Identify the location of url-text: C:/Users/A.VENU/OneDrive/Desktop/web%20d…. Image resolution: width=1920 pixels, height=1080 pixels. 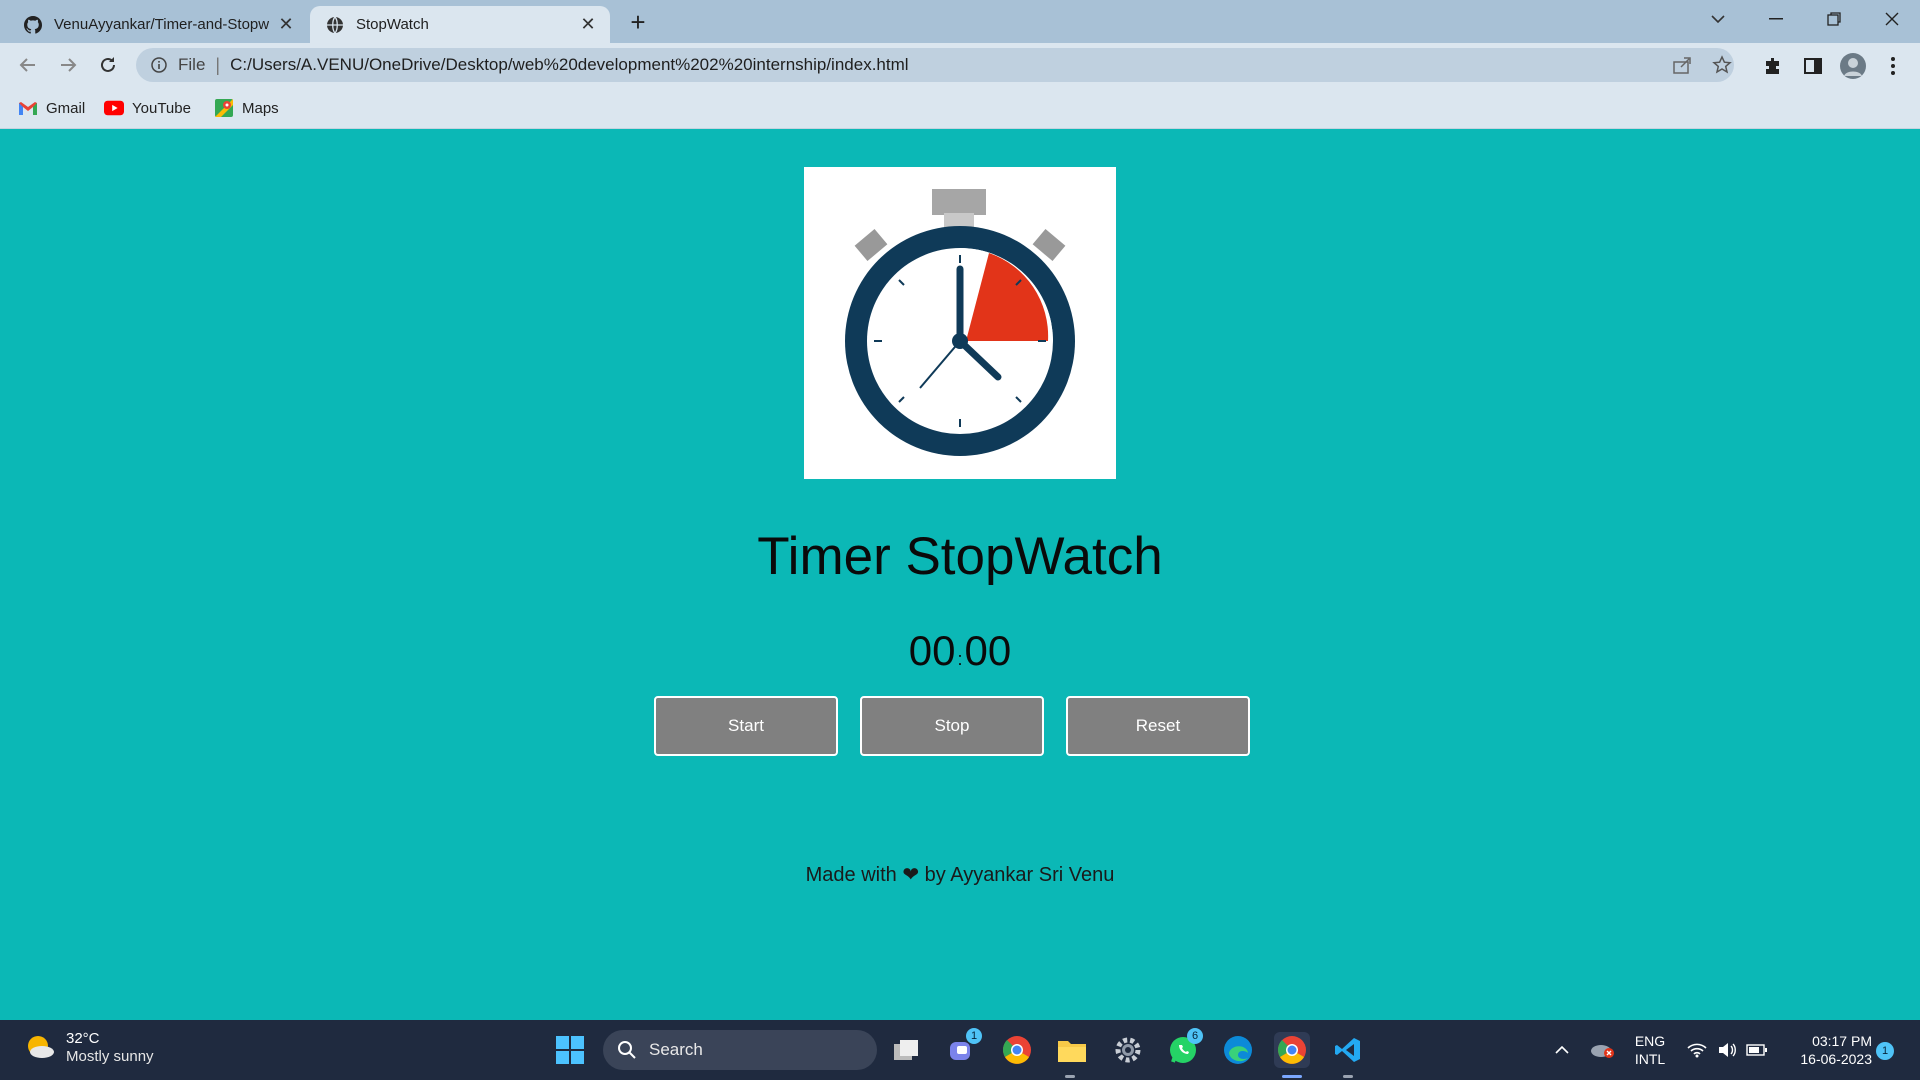
(569, 64).